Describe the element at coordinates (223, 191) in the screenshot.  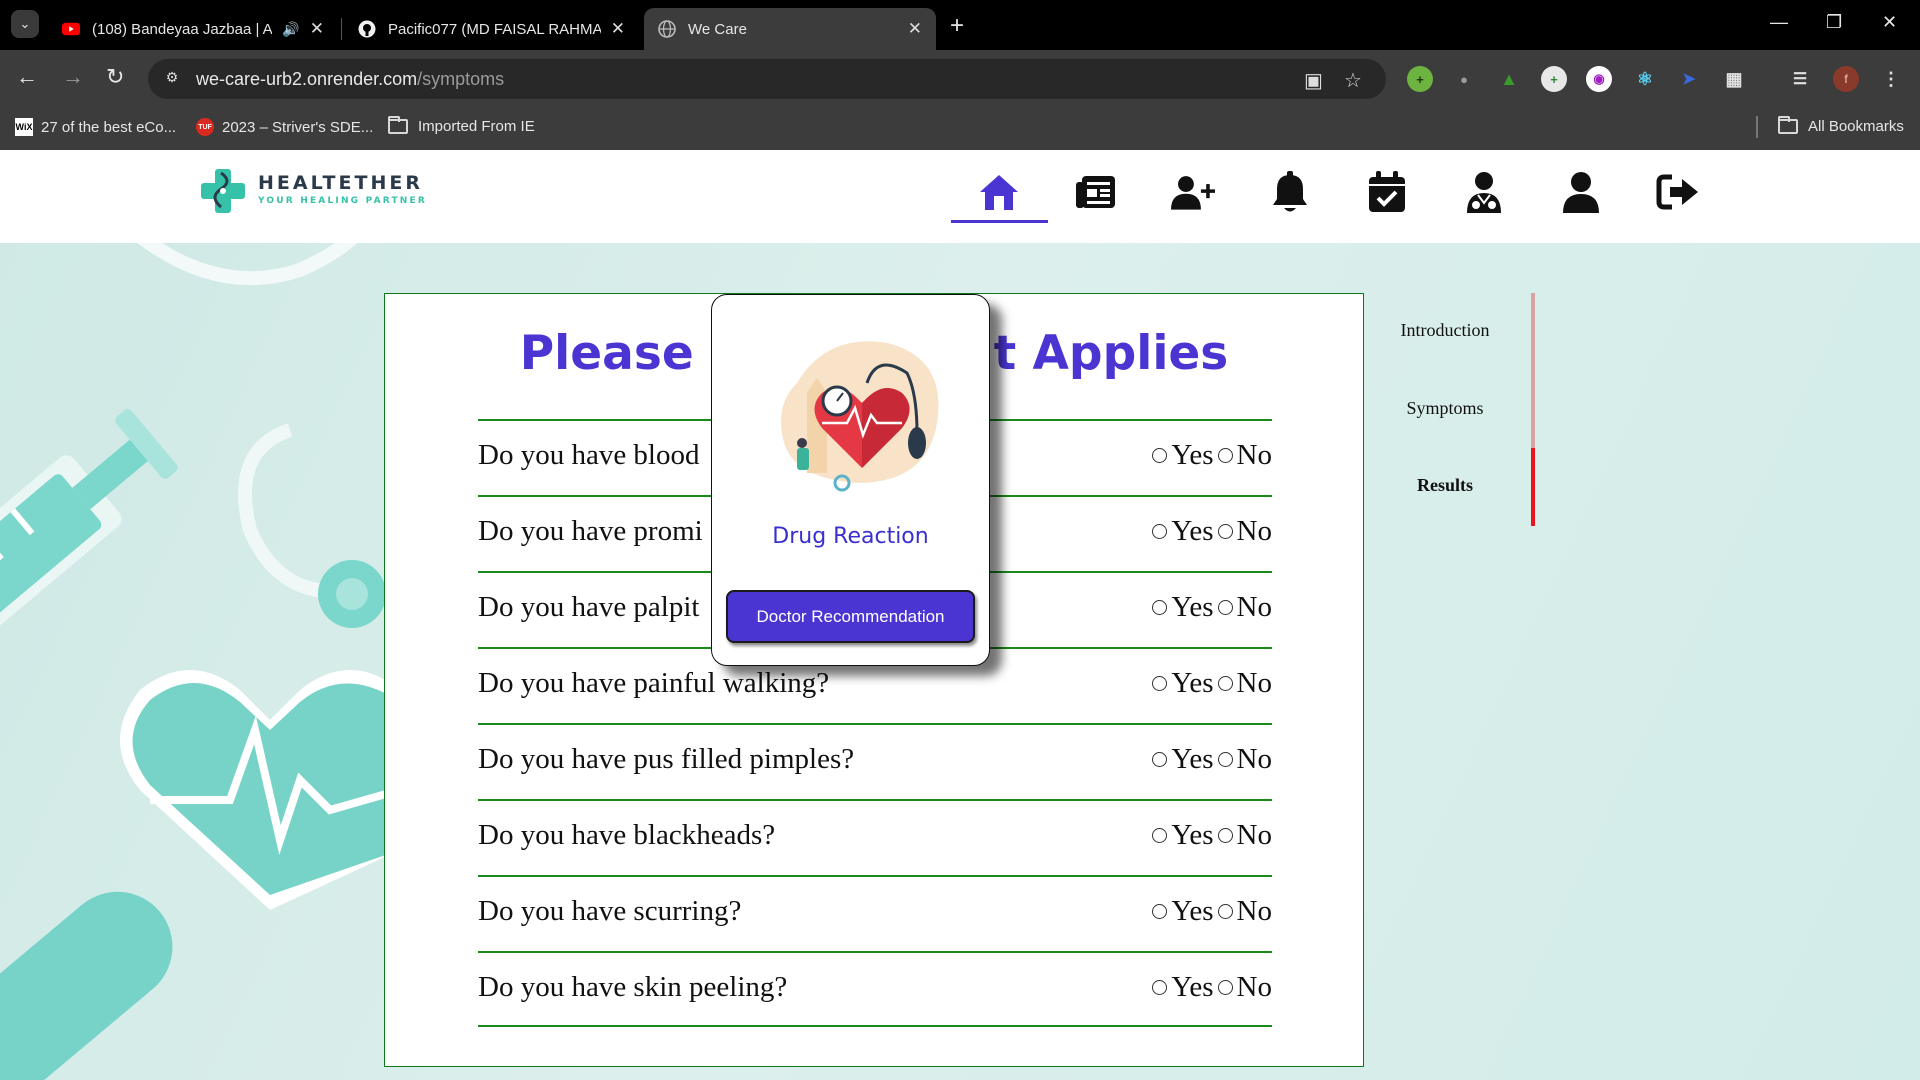
I see `healtether-logo-icon` at that location.